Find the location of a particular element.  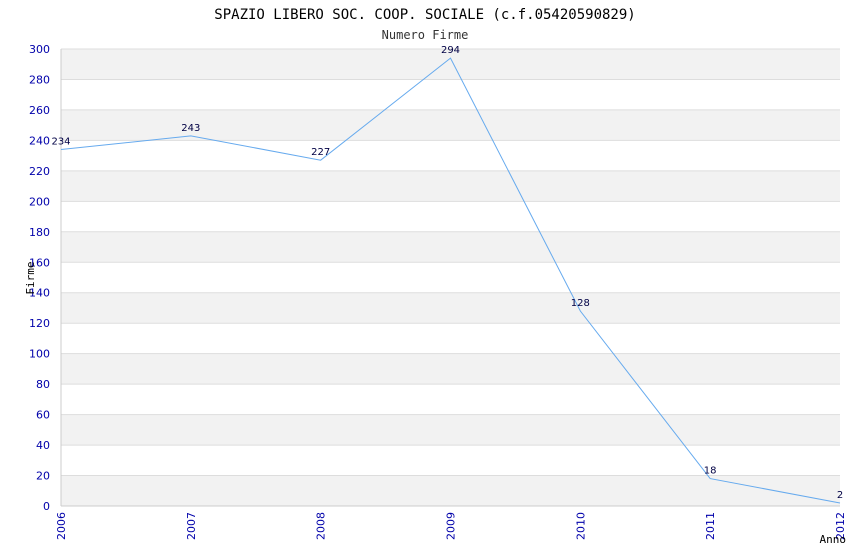

y-tick-label: 240 is located at coordinates (39, 140).